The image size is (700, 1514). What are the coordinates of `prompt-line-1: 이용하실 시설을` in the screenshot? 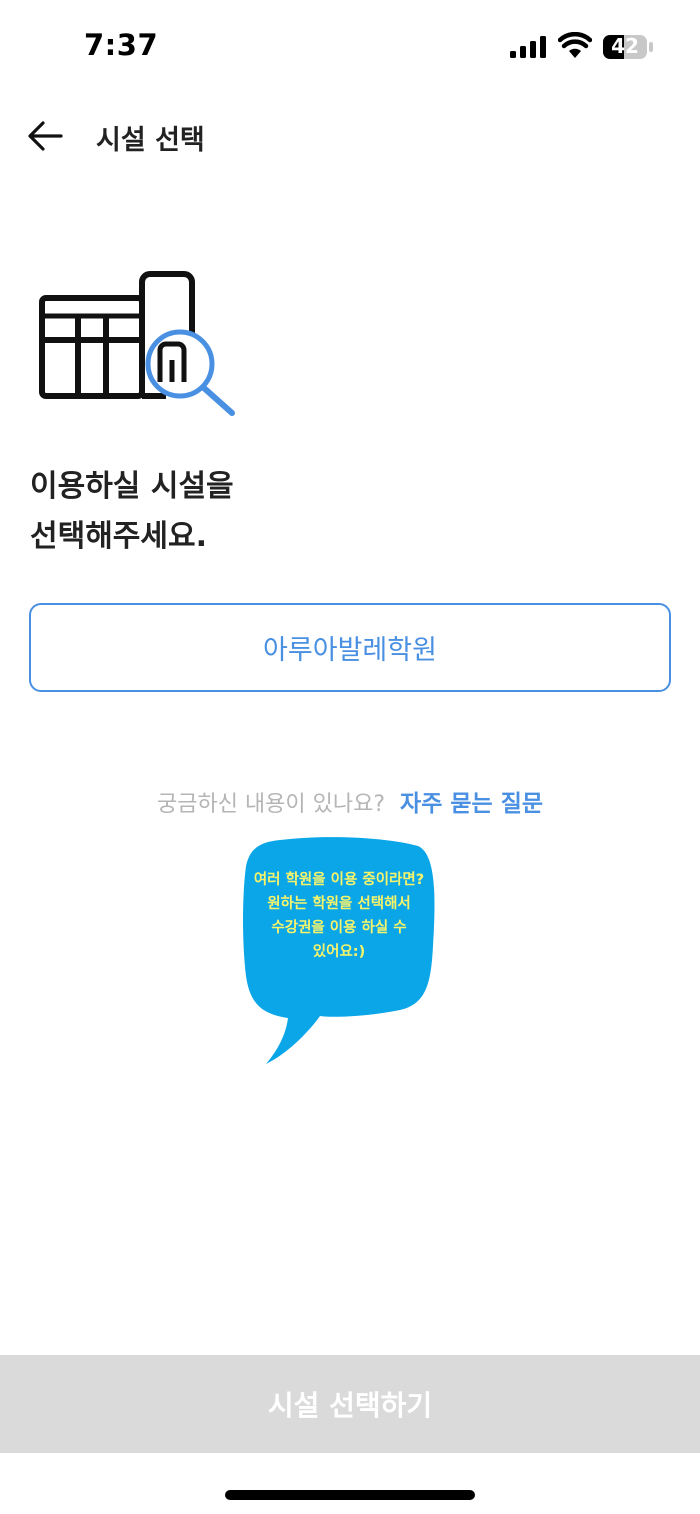 It's located at (132, 486).